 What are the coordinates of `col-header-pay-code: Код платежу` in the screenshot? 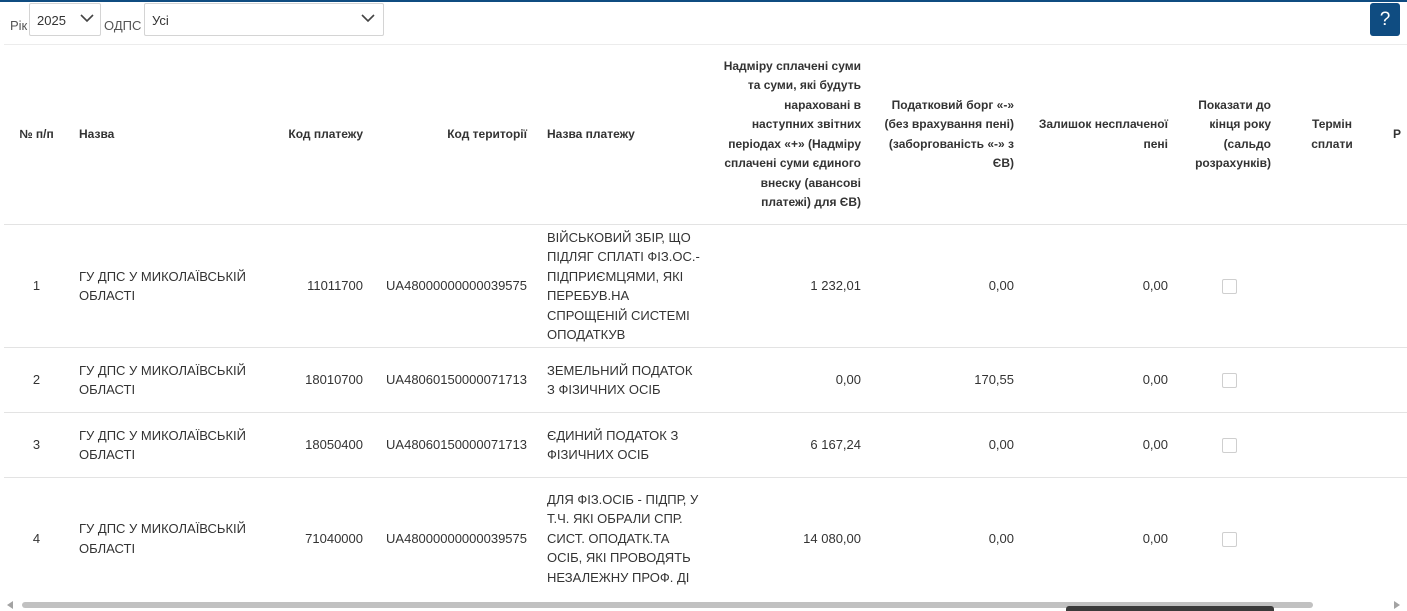 It's located at (316, 134).